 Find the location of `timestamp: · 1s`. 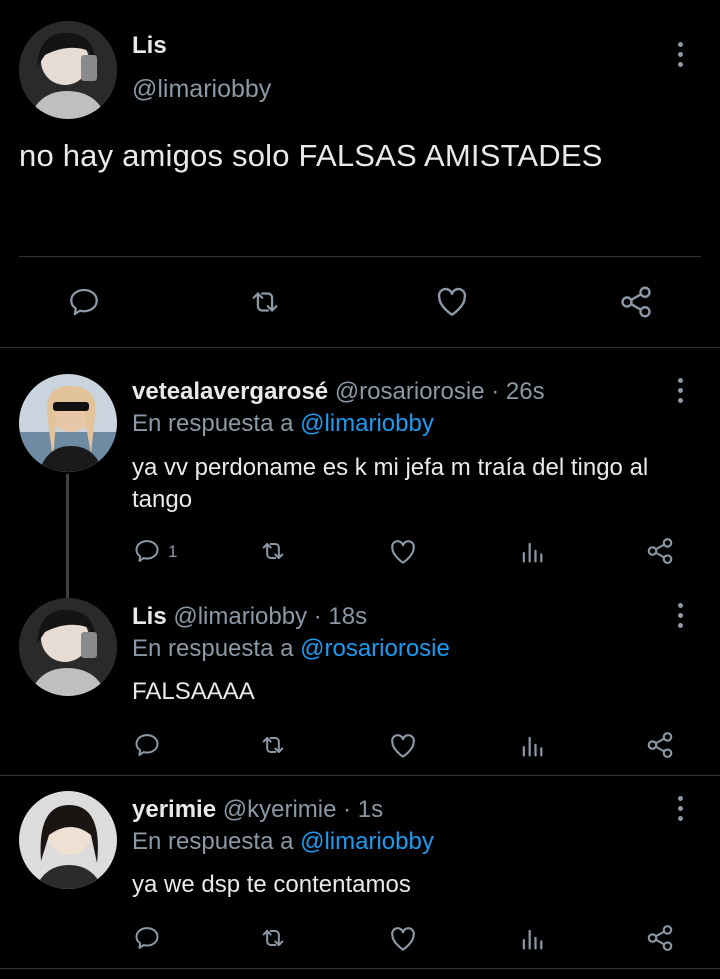

timestamp: · 1s is located at coordinates (363, 809).